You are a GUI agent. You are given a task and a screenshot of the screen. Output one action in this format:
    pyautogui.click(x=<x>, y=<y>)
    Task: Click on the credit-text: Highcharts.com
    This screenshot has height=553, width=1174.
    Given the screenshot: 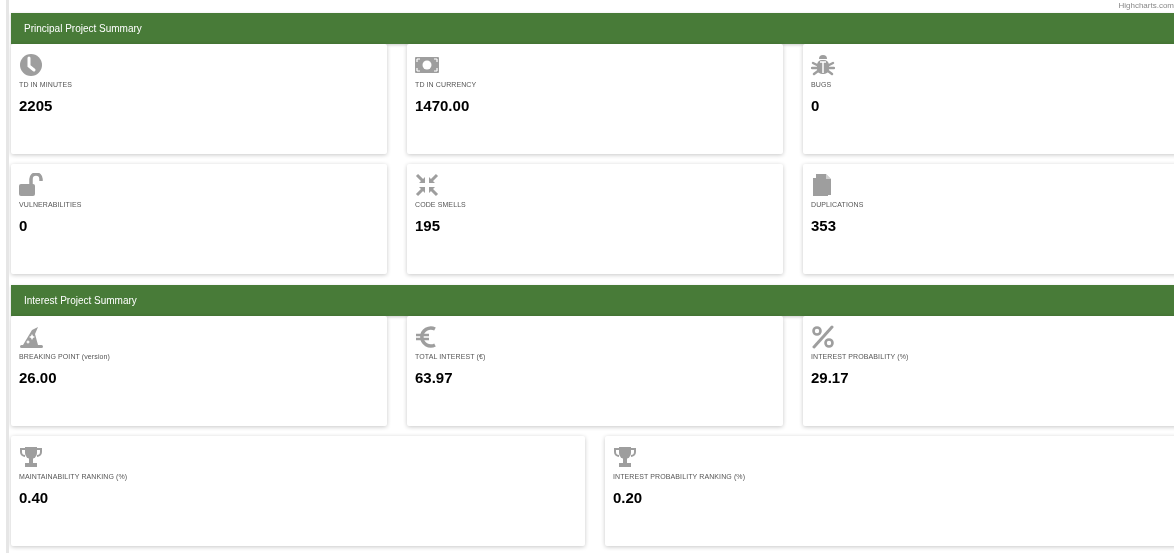 What is the action you would take?
    pyautogui.click(x=1146, y=5)
    